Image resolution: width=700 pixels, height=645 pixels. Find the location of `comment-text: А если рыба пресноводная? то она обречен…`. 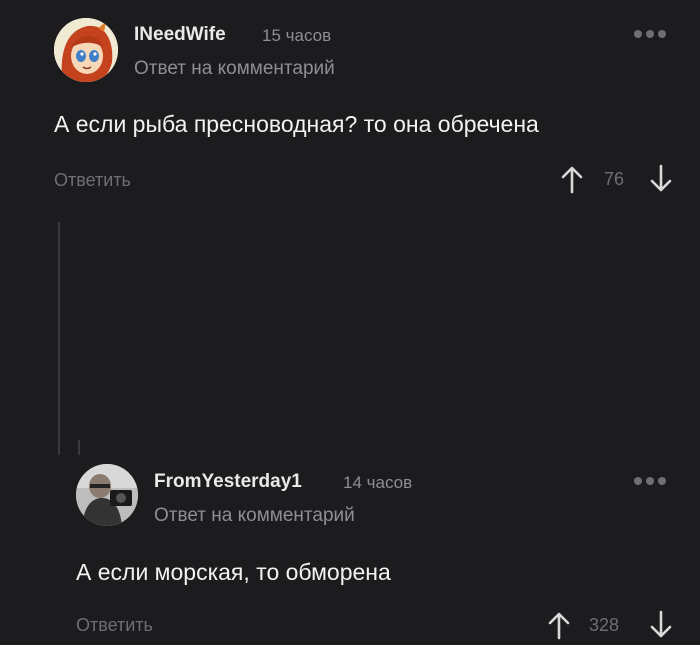

comment-text: А если рыба пресноводная? то она обречен… is located at coordinates (296, 124).